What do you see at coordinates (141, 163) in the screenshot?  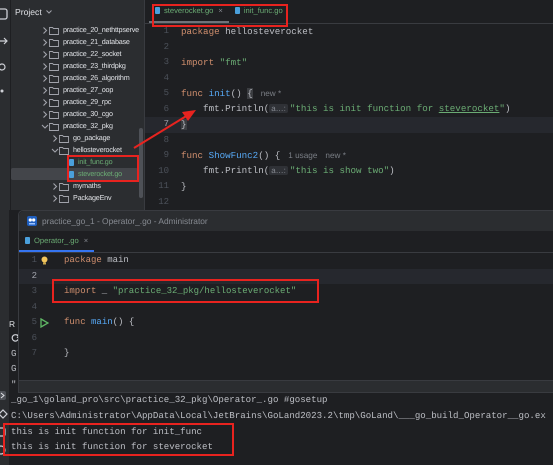 I see `scrollbar` at bounding box center [141, 163].